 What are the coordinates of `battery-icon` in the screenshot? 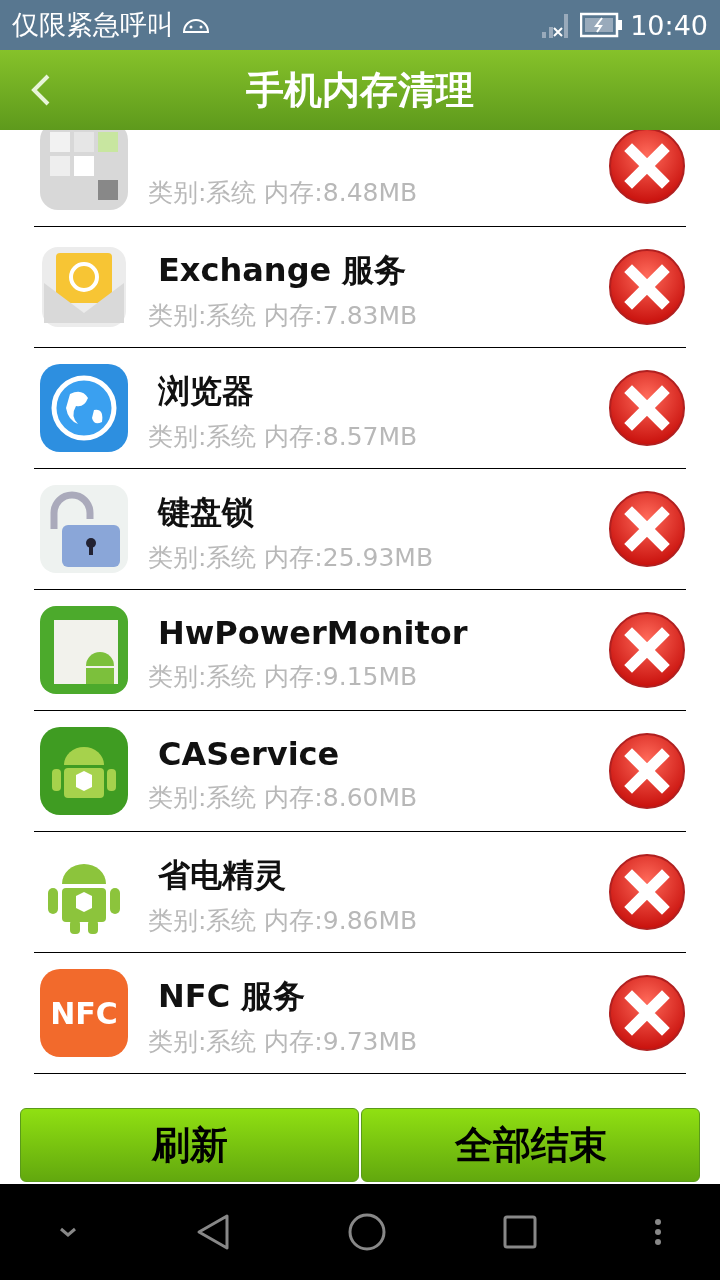 It's located at (601, 25).